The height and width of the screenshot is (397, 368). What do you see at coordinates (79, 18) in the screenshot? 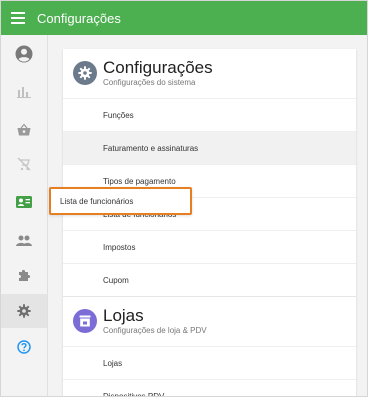
I see `page-title: Configurações` at bounding box center [79, 18].